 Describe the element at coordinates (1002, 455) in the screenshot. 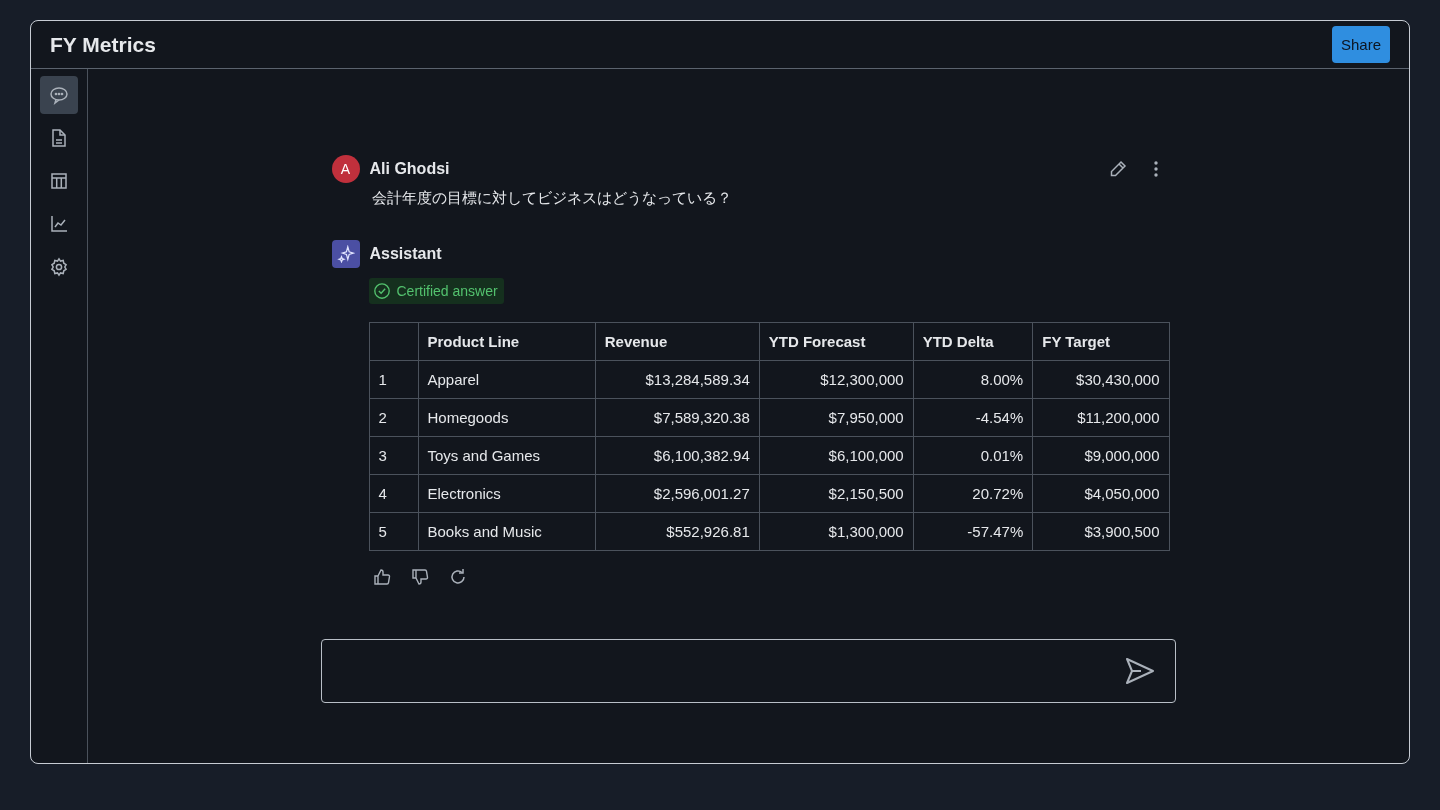

I see `table-cell: 0.01%` at that location.